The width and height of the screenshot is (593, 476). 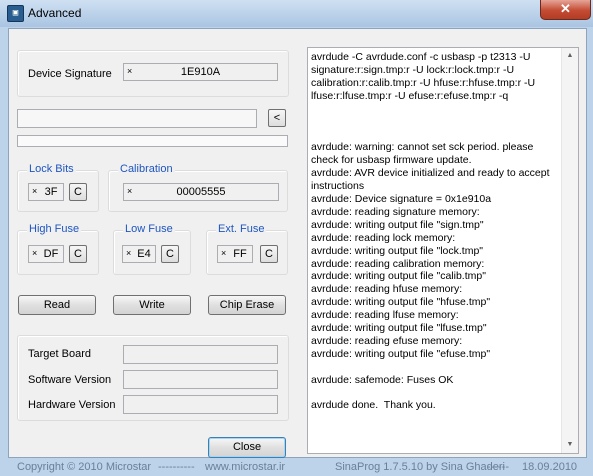 I want to click on path-back-button: <, so click(x=277, y=118).